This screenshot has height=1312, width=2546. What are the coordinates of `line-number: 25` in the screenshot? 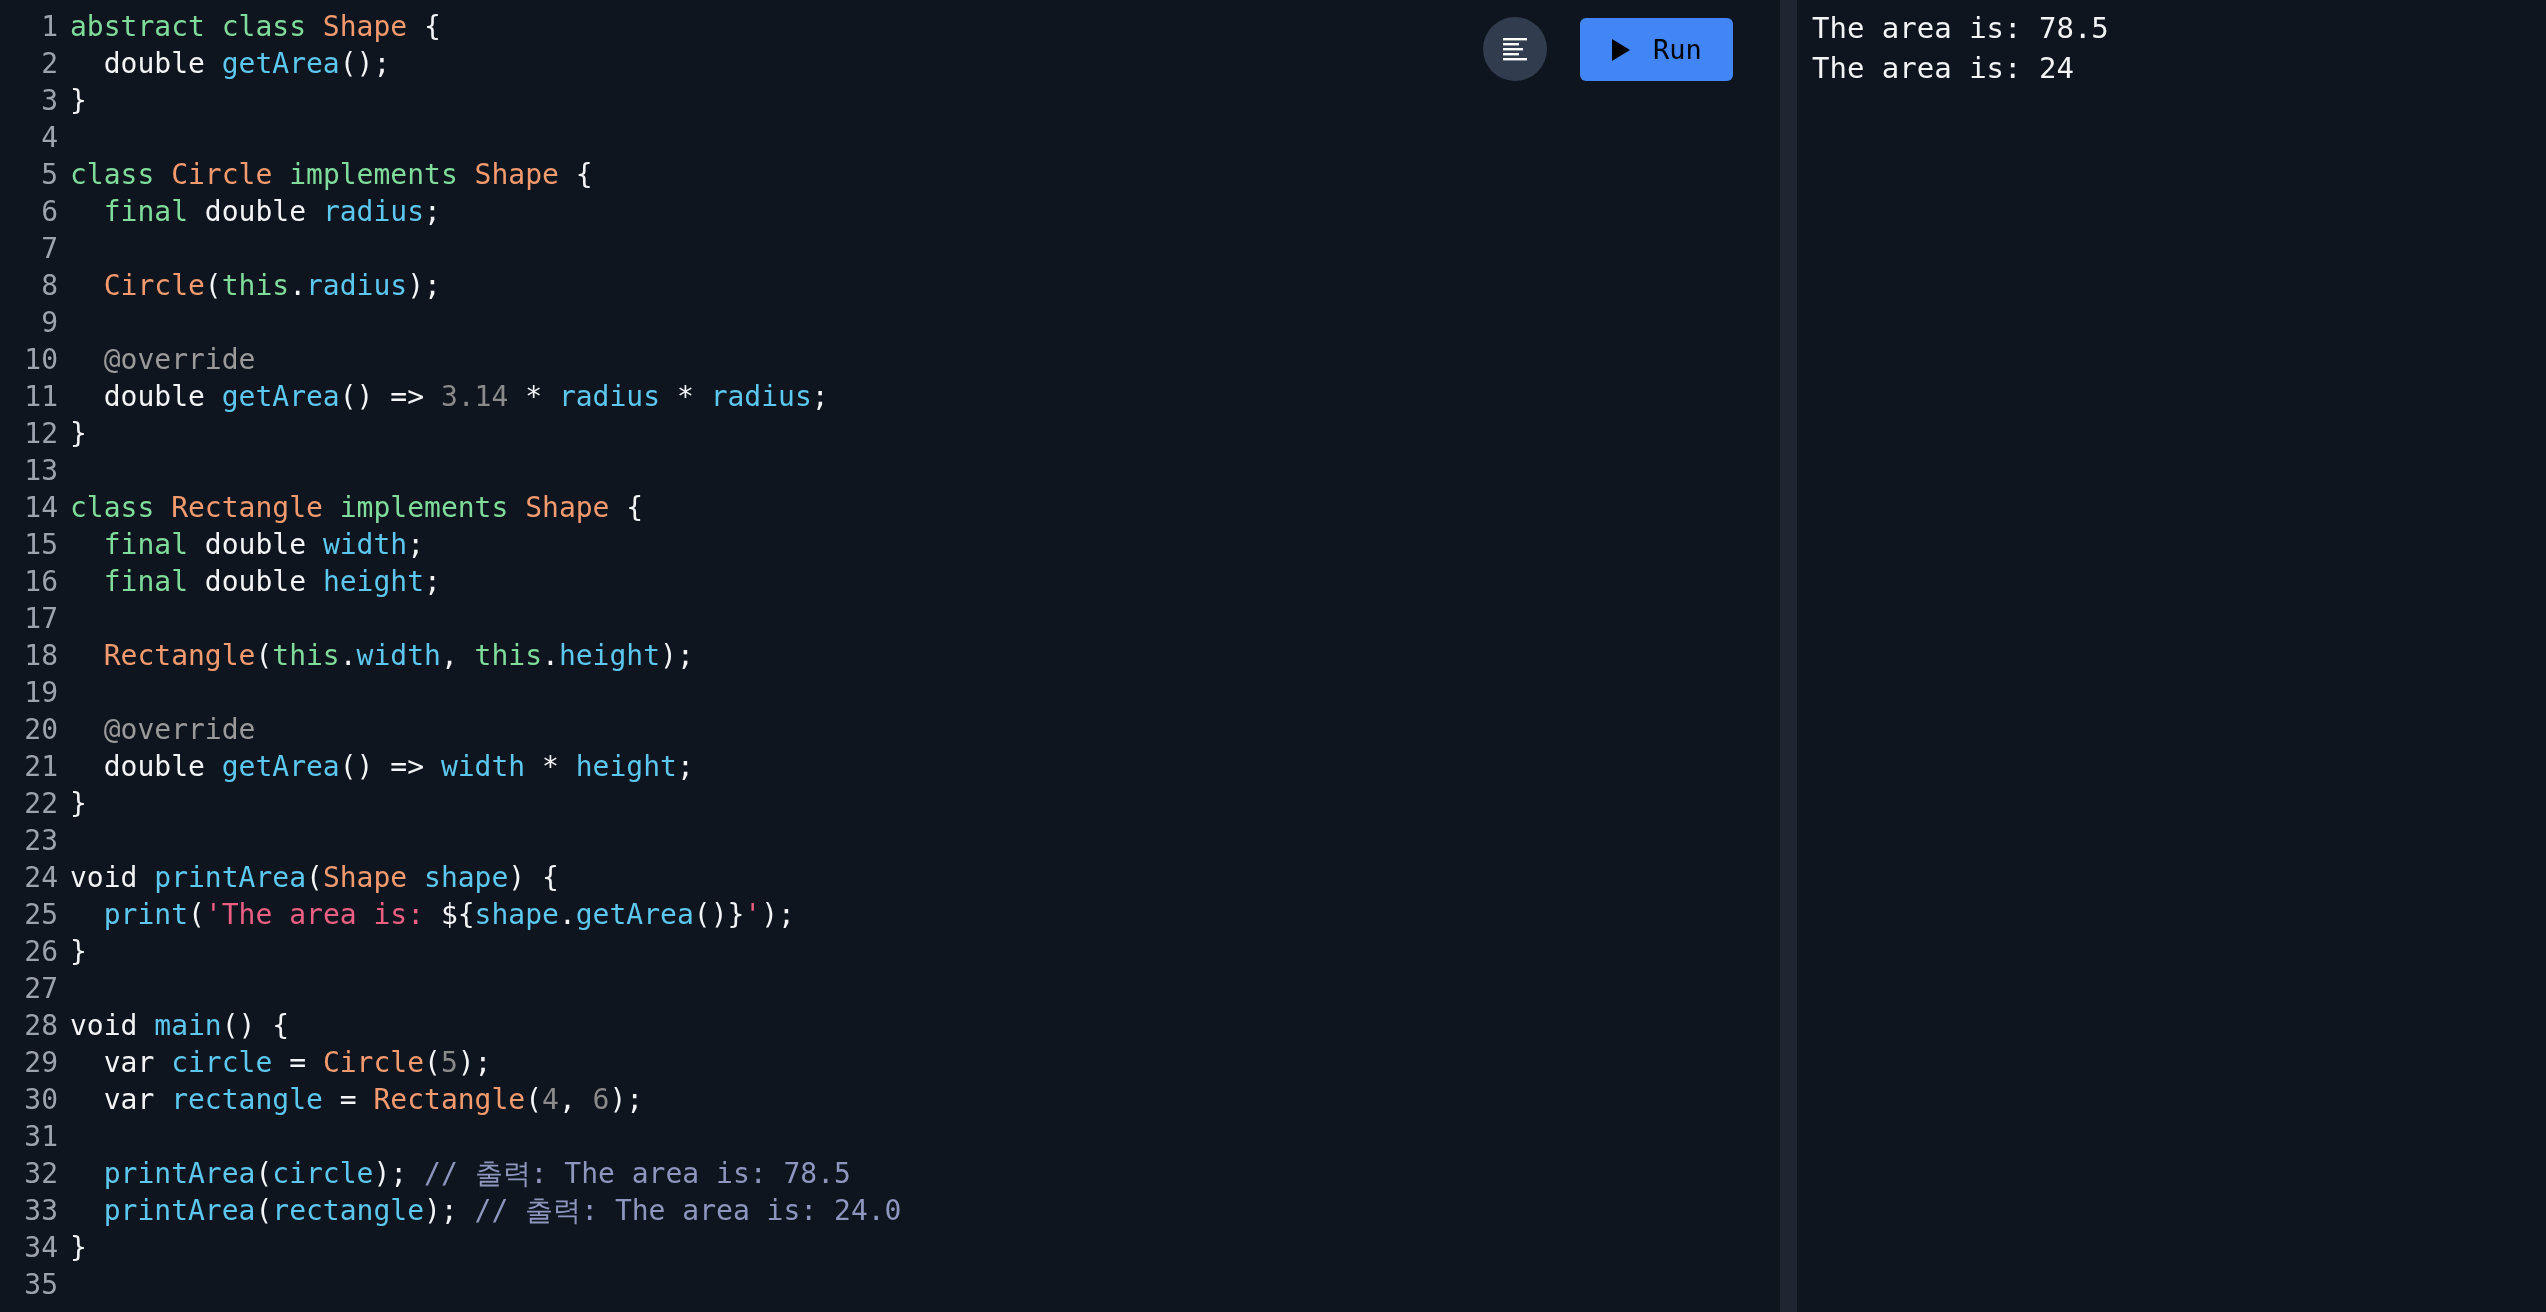 It's located at (40, 915).